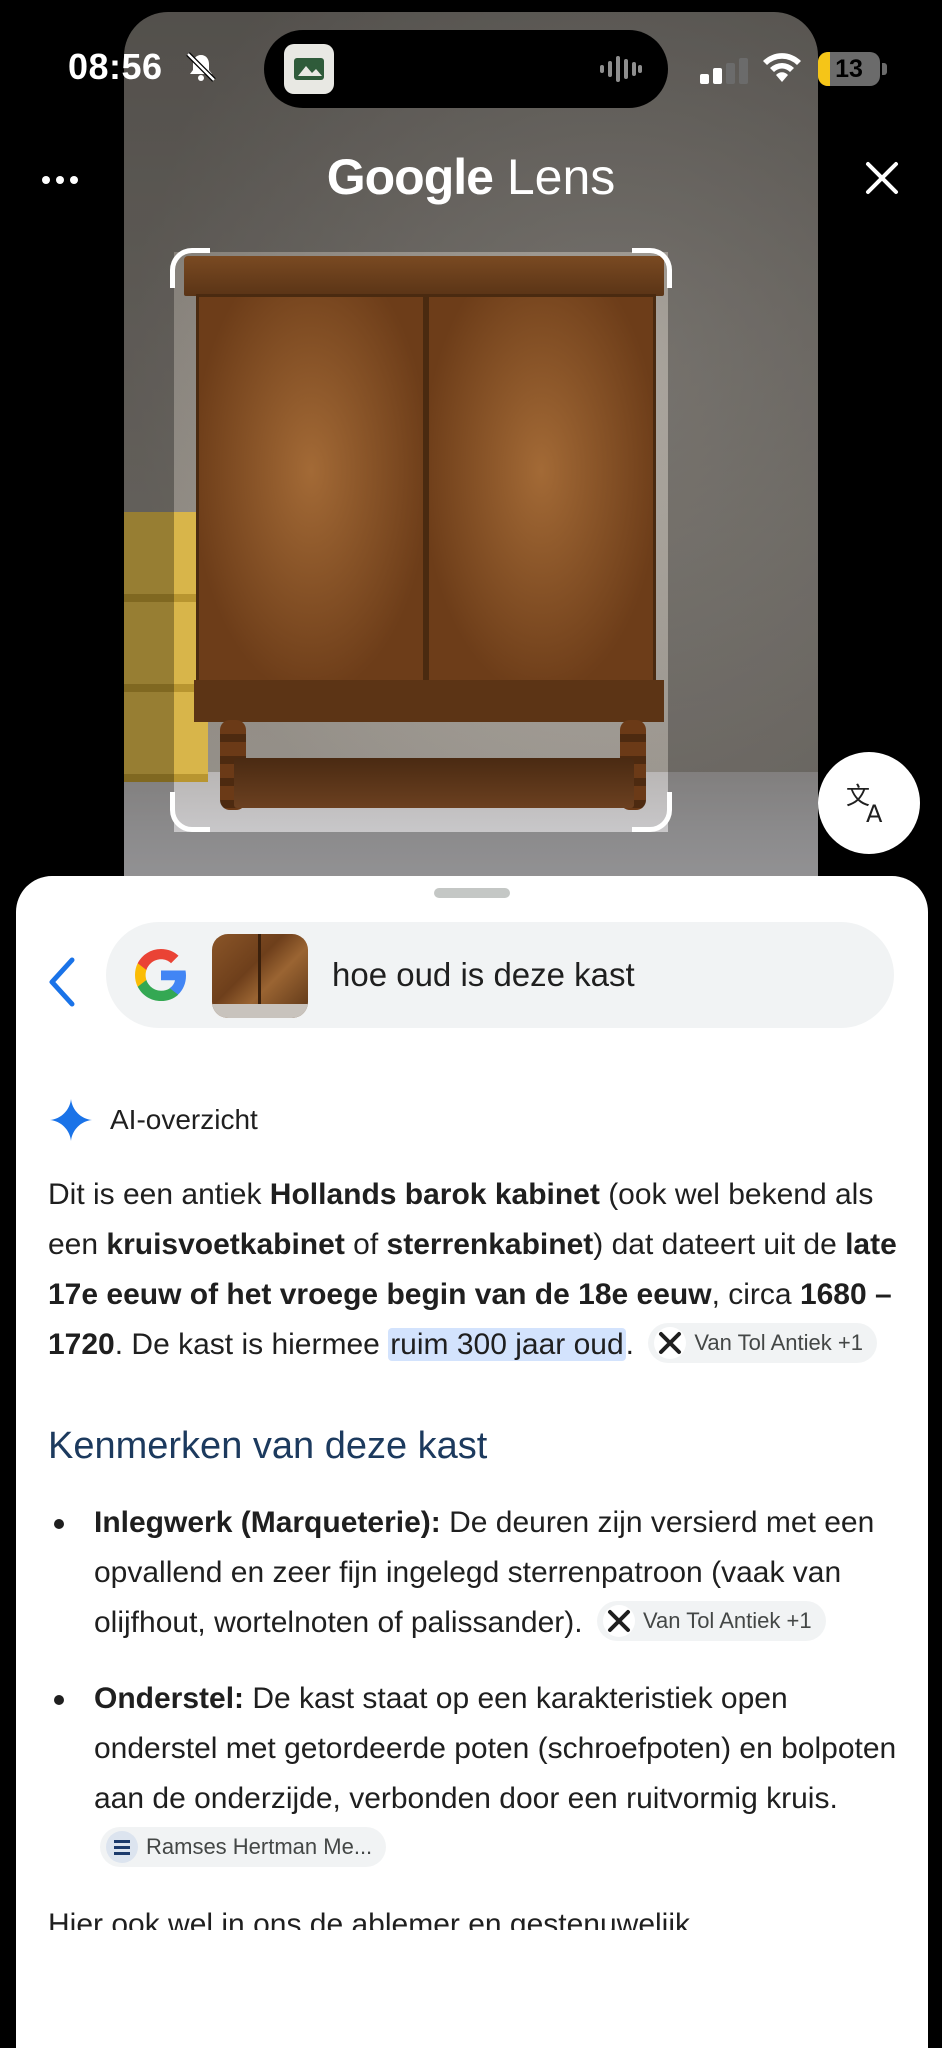 This screenshot has width=942, height=2048. I want to click on intro-text: , circa, so click(755, 1294).